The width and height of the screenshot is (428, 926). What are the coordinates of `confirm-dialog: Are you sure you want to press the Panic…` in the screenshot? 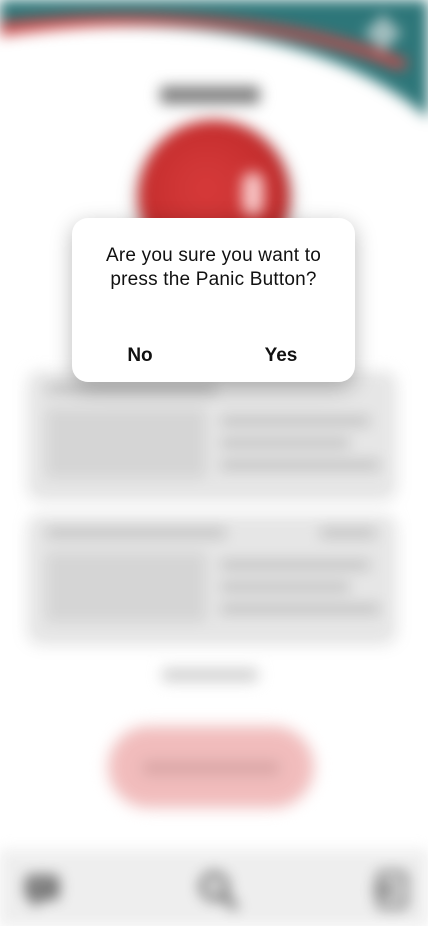 It's located at (213, 300).